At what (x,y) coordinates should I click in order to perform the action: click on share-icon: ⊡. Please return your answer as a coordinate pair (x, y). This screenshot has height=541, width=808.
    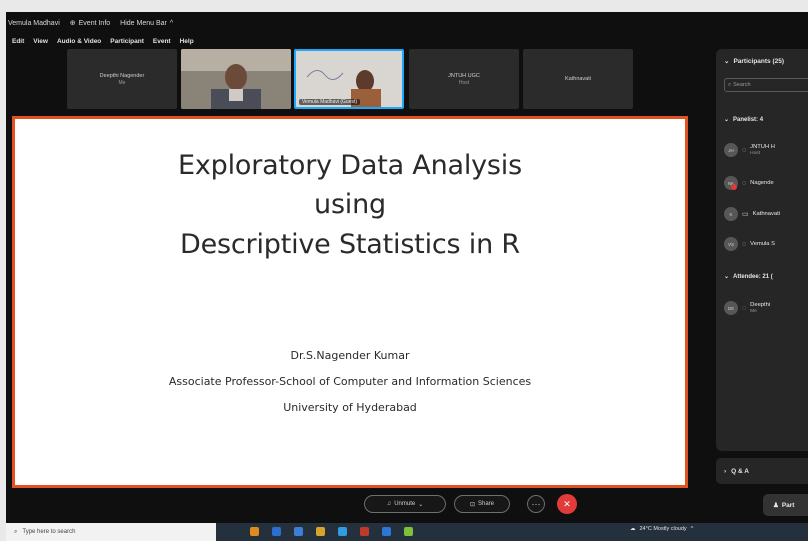
    Looking at the image, I should click on (472, 504).